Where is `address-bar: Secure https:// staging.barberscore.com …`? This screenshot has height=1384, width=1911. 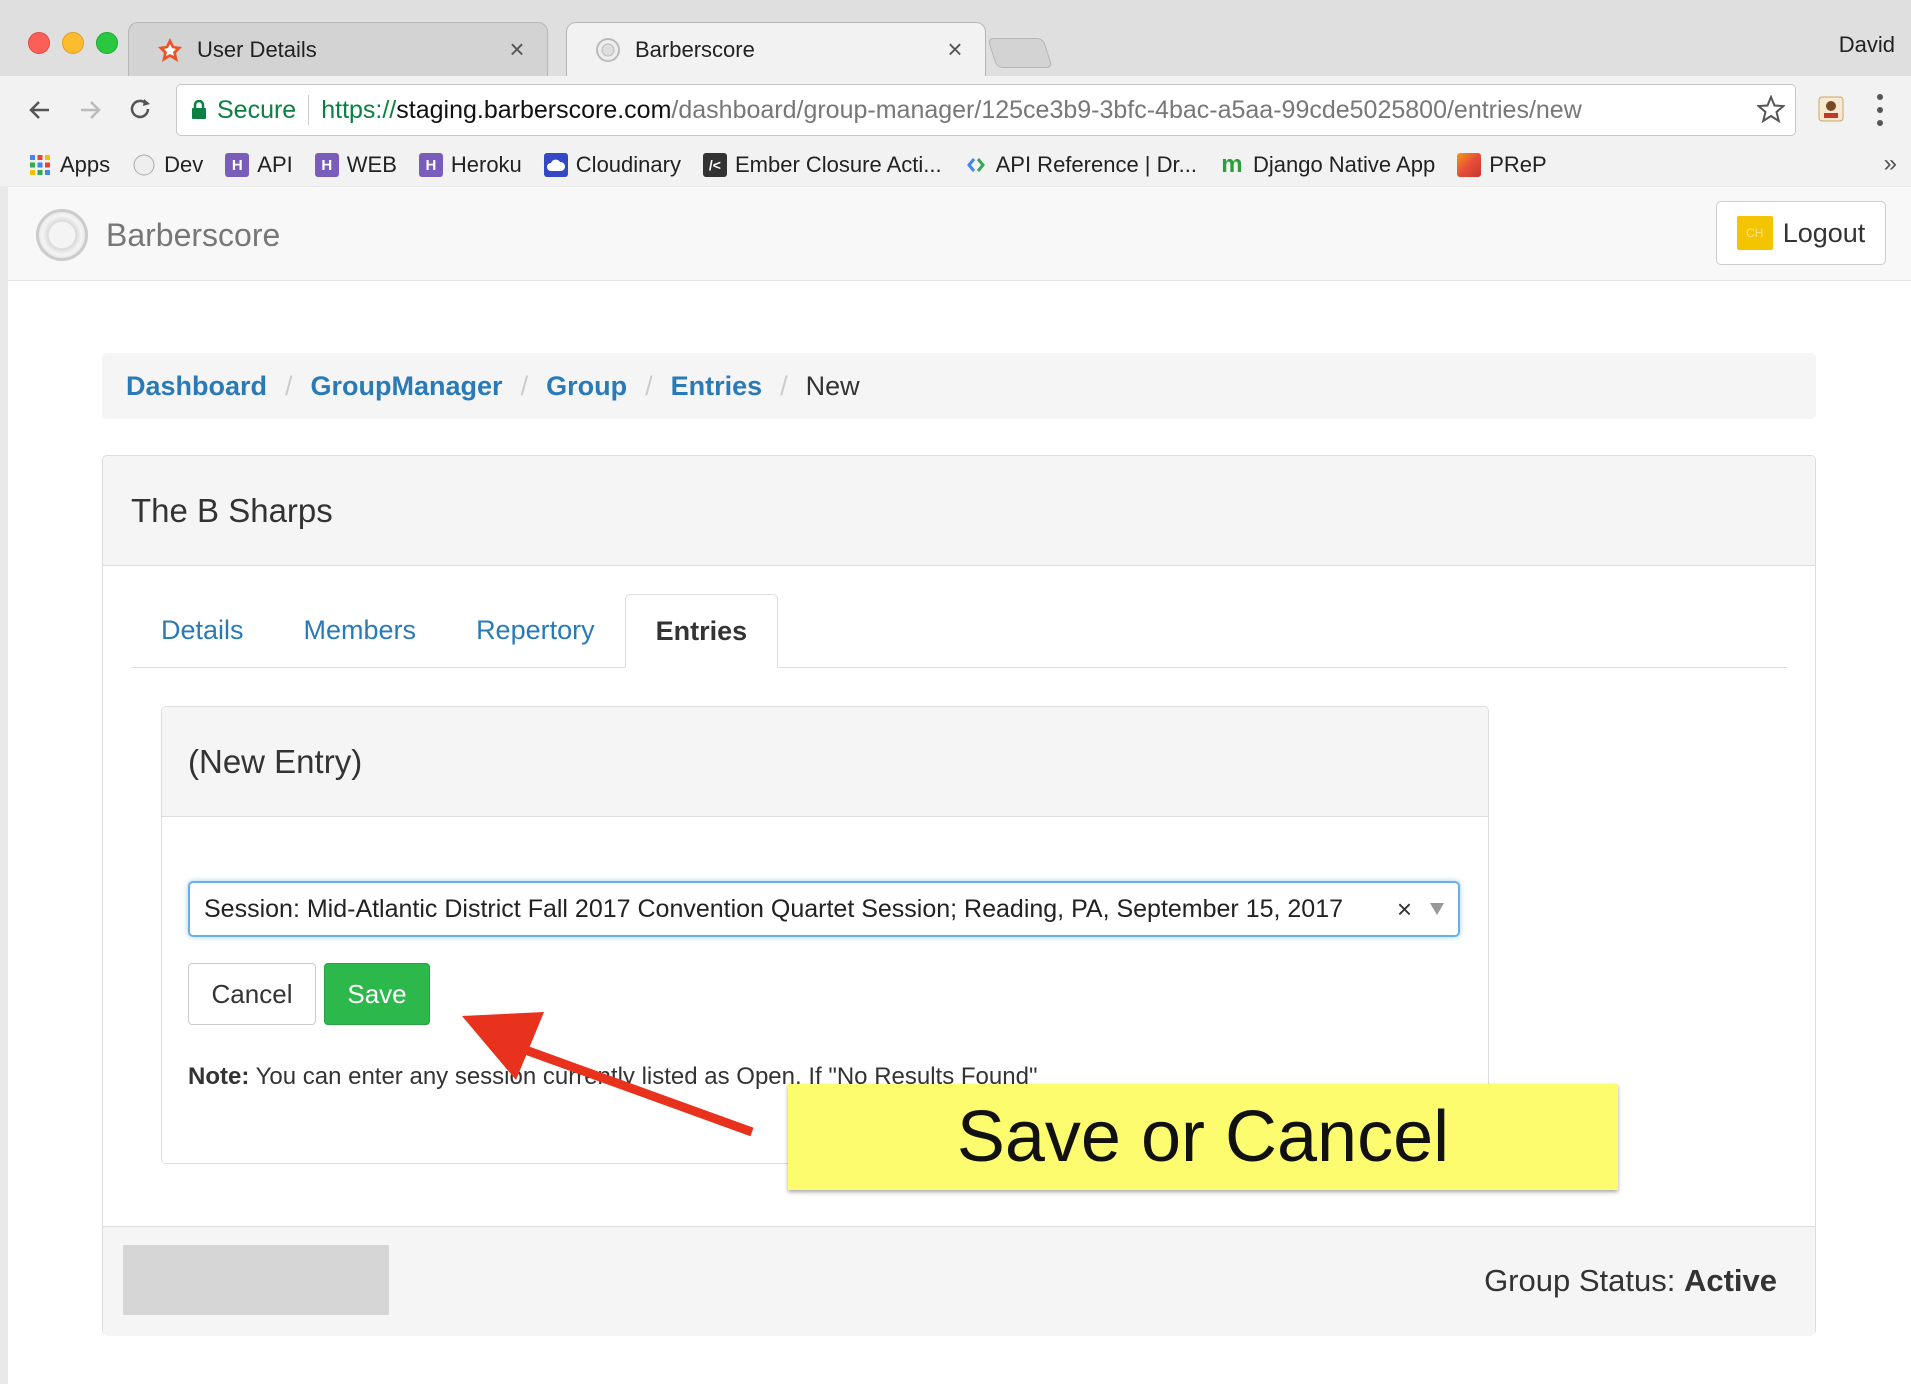
address-bar: Secure https:// staging.barberscore.com … is located at coordinates (986, 110).